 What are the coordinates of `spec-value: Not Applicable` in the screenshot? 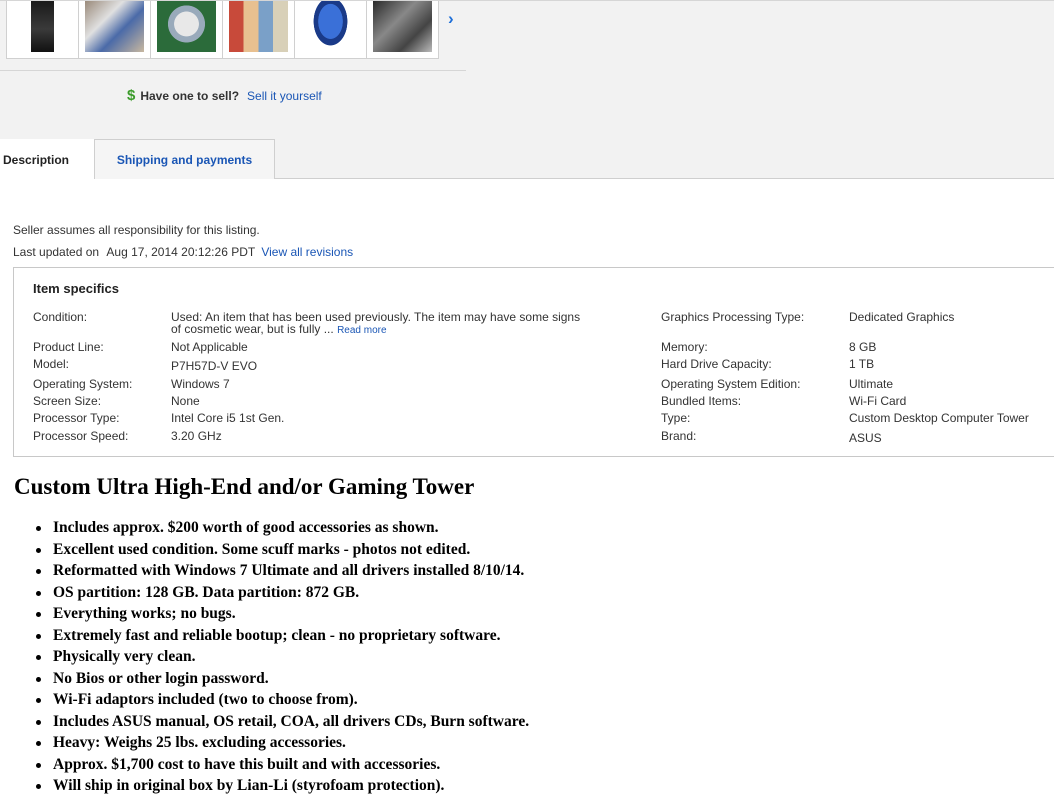 It's located at (209, 347).